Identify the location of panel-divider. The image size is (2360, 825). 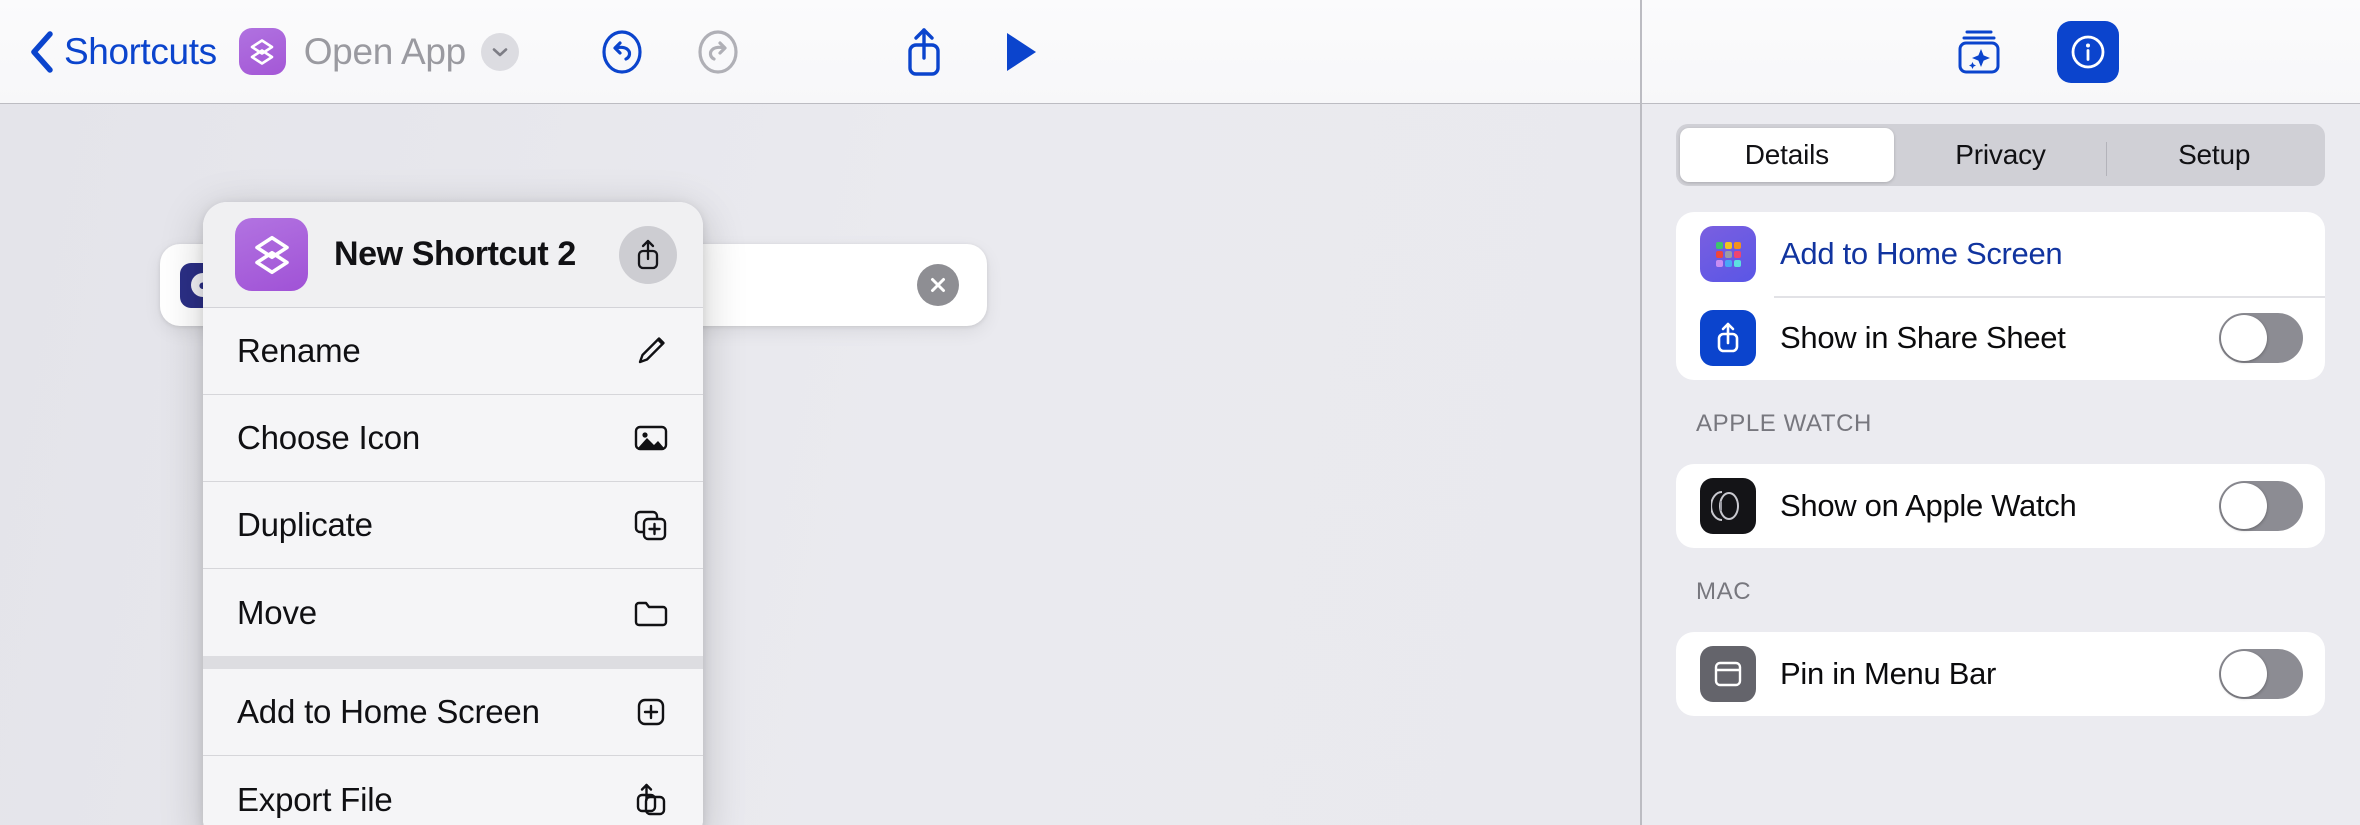
(1641, 412).